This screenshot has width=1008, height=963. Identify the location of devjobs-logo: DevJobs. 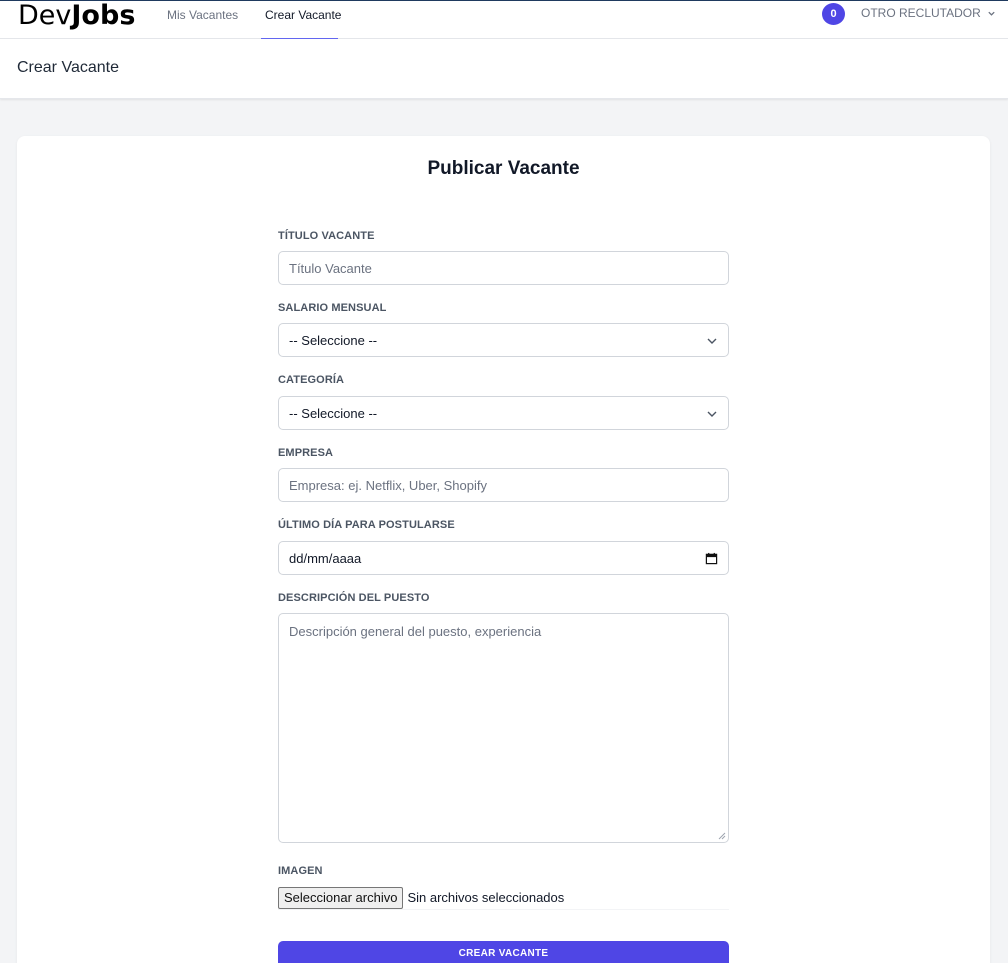
(76, 16).